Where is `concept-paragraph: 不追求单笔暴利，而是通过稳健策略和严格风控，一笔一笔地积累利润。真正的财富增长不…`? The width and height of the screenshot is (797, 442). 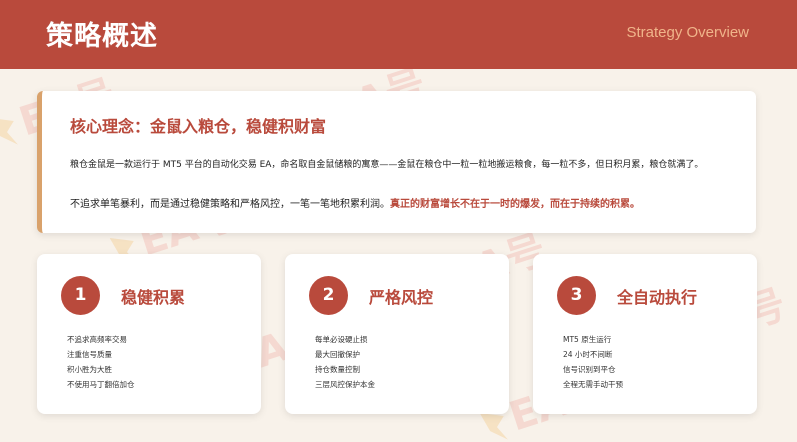
concept-paragraph: 不追求单笔暴利，而是通过稳健策略和严格风控，一笔一笔地积累利润。真正的财富增长不… is located at coordinates (410, 205).